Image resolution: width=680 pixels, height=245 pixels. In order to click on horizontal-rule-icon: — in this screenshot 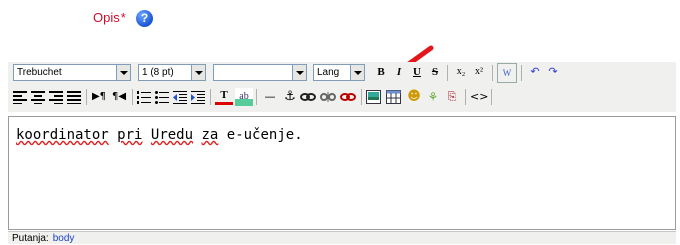, I will do `click(270, 97)`.